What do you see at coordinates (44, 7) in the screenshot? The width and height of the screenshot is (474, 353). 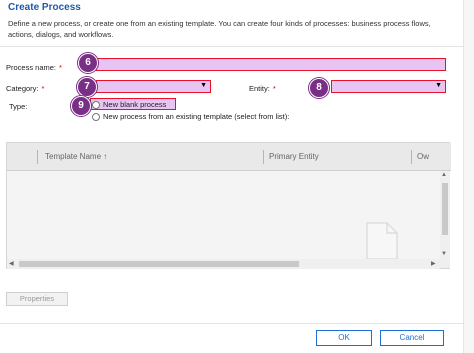 I see `dialog-title: Create Process` at bounding box center [44, 7].